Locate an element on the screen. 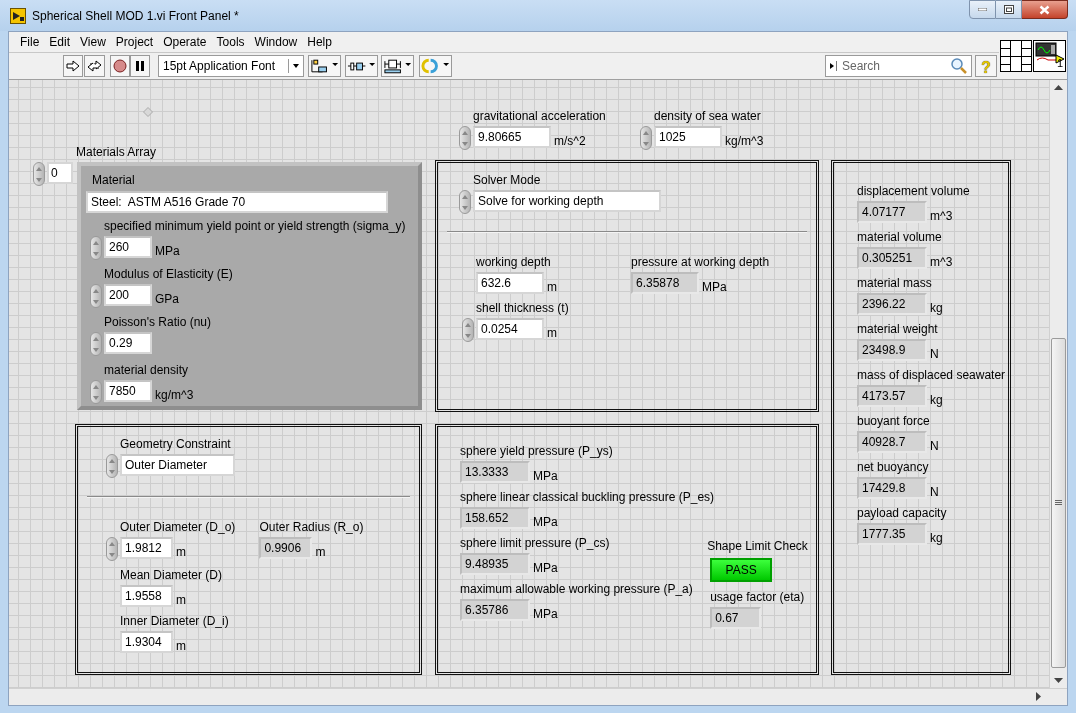  resize-objects-button is located at coordinates (397, 65).